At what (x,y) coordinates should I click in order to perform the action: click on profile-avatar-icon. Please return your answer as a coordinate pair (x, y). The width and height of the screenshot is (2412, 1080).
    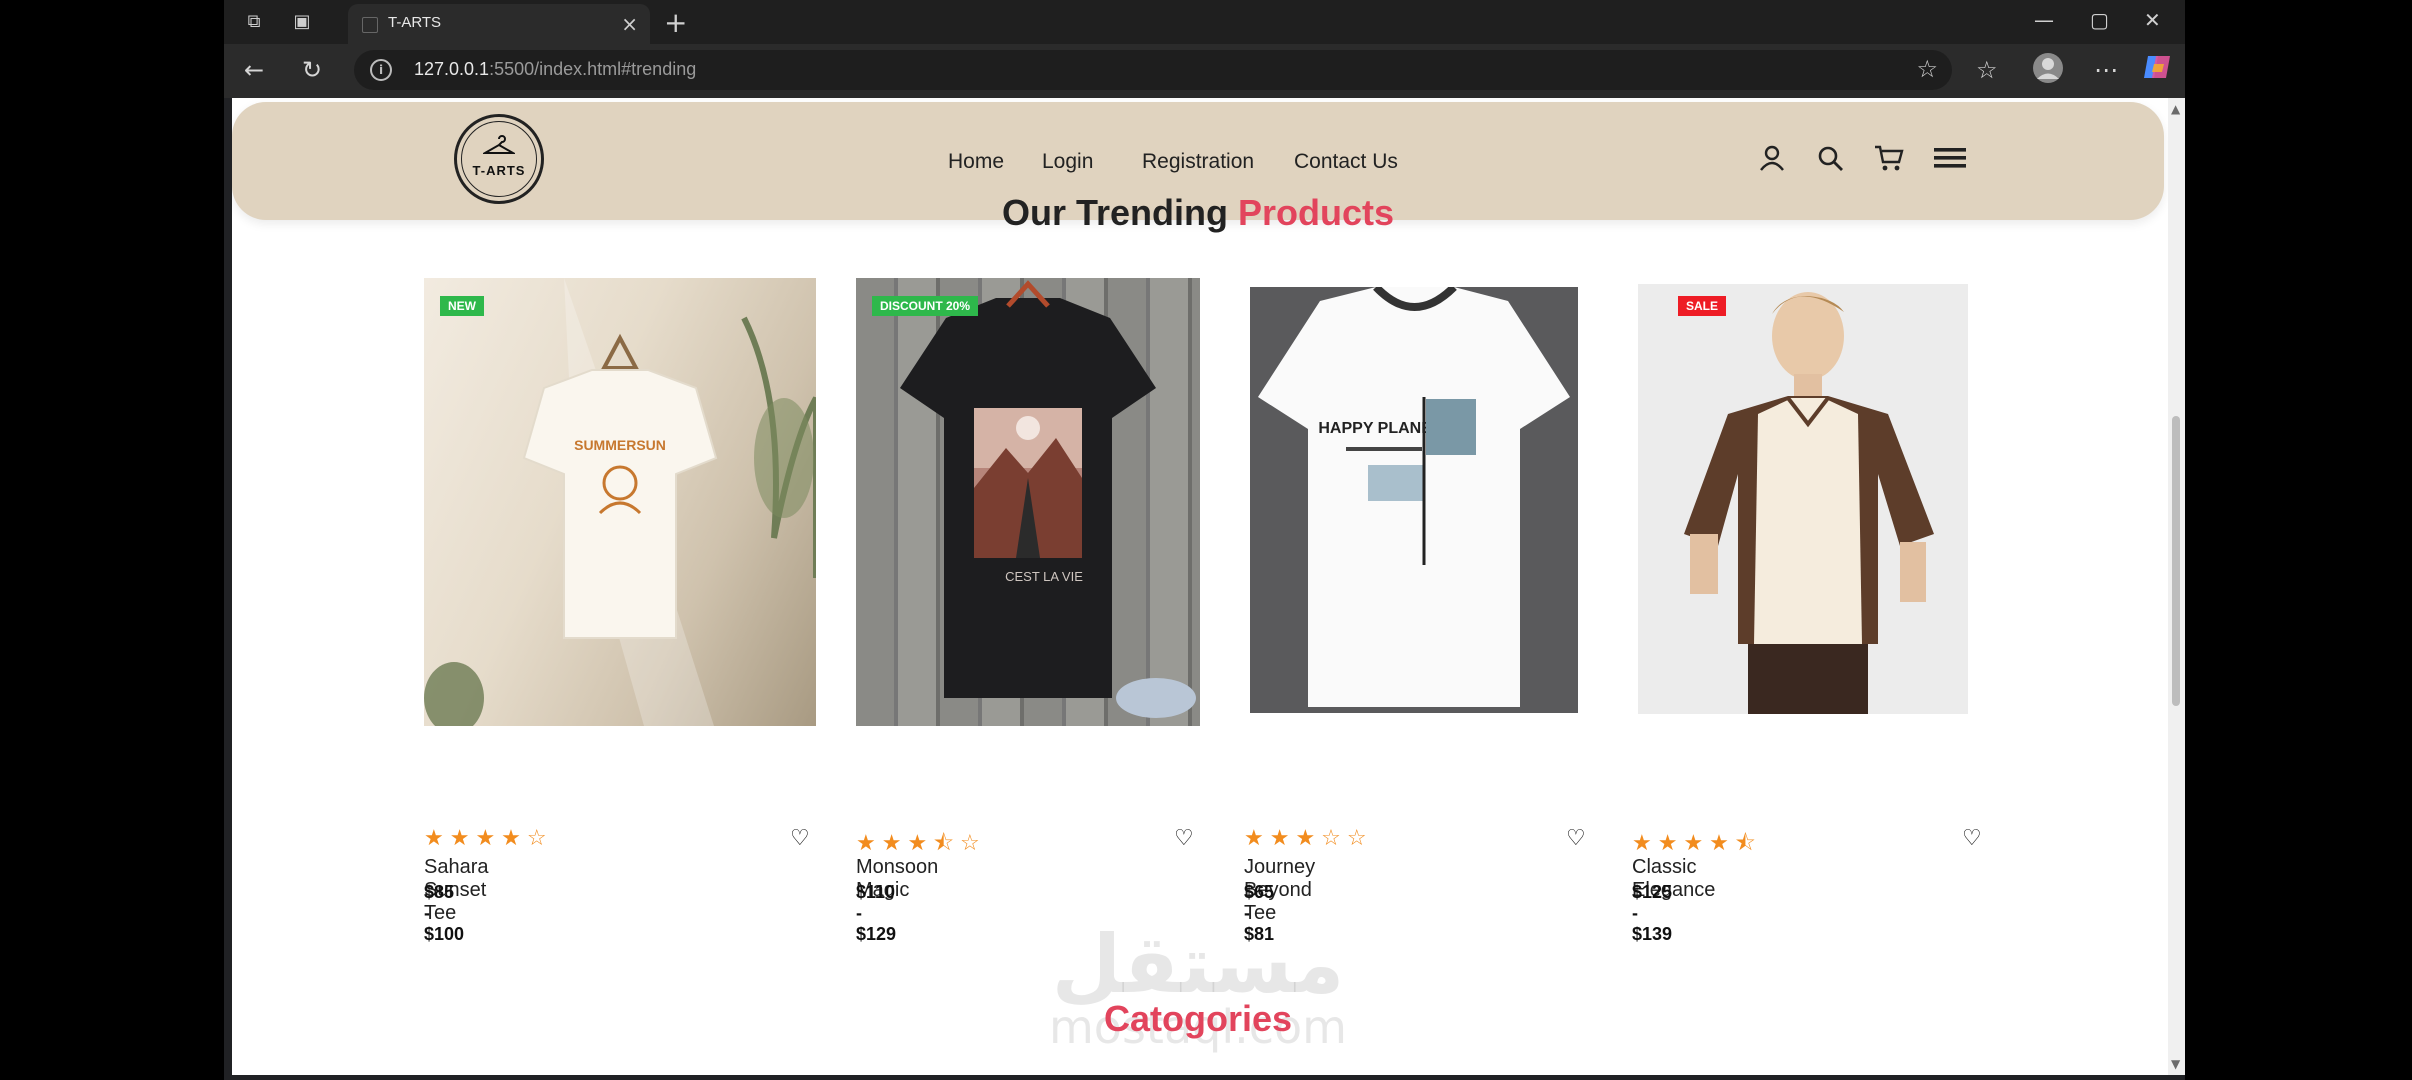
    Looking at the image, I should click on (2048, 71).